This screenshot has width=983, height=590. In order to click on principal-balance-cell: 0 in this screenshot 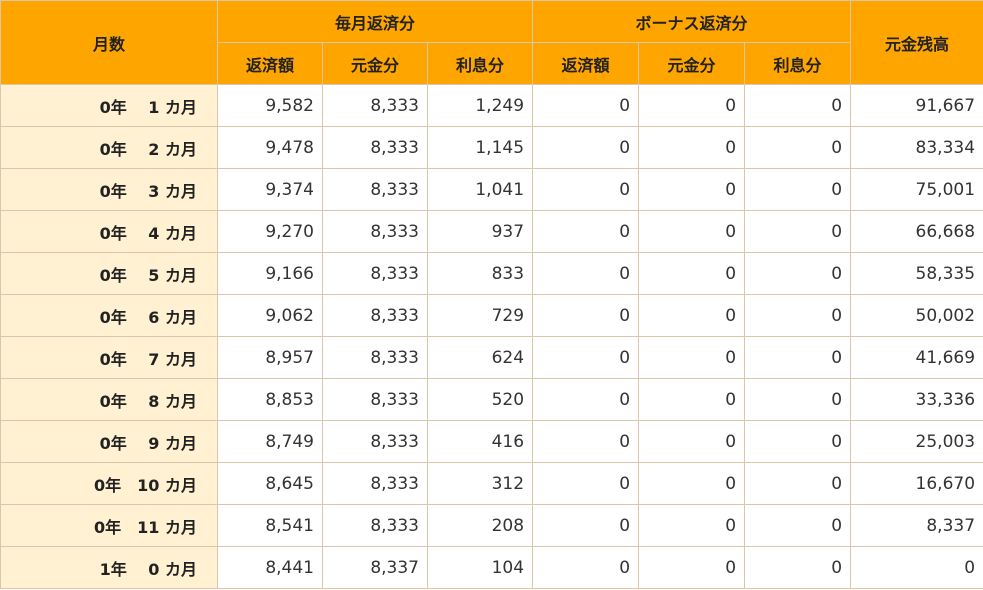, I will do `click(916, 567)`.